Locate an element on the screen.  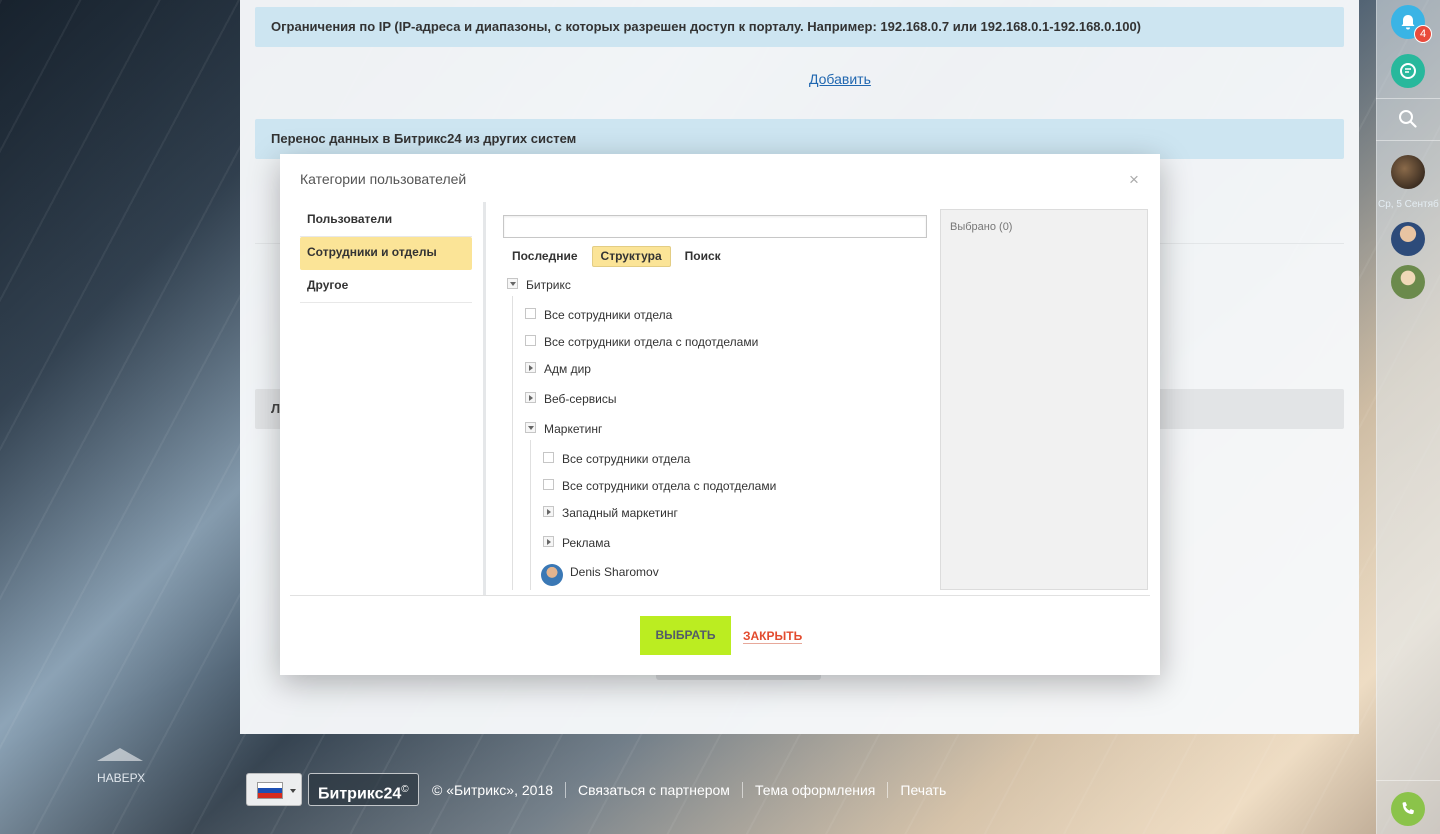
theme-link: Тема оформления is located at coordinates (814, 790).